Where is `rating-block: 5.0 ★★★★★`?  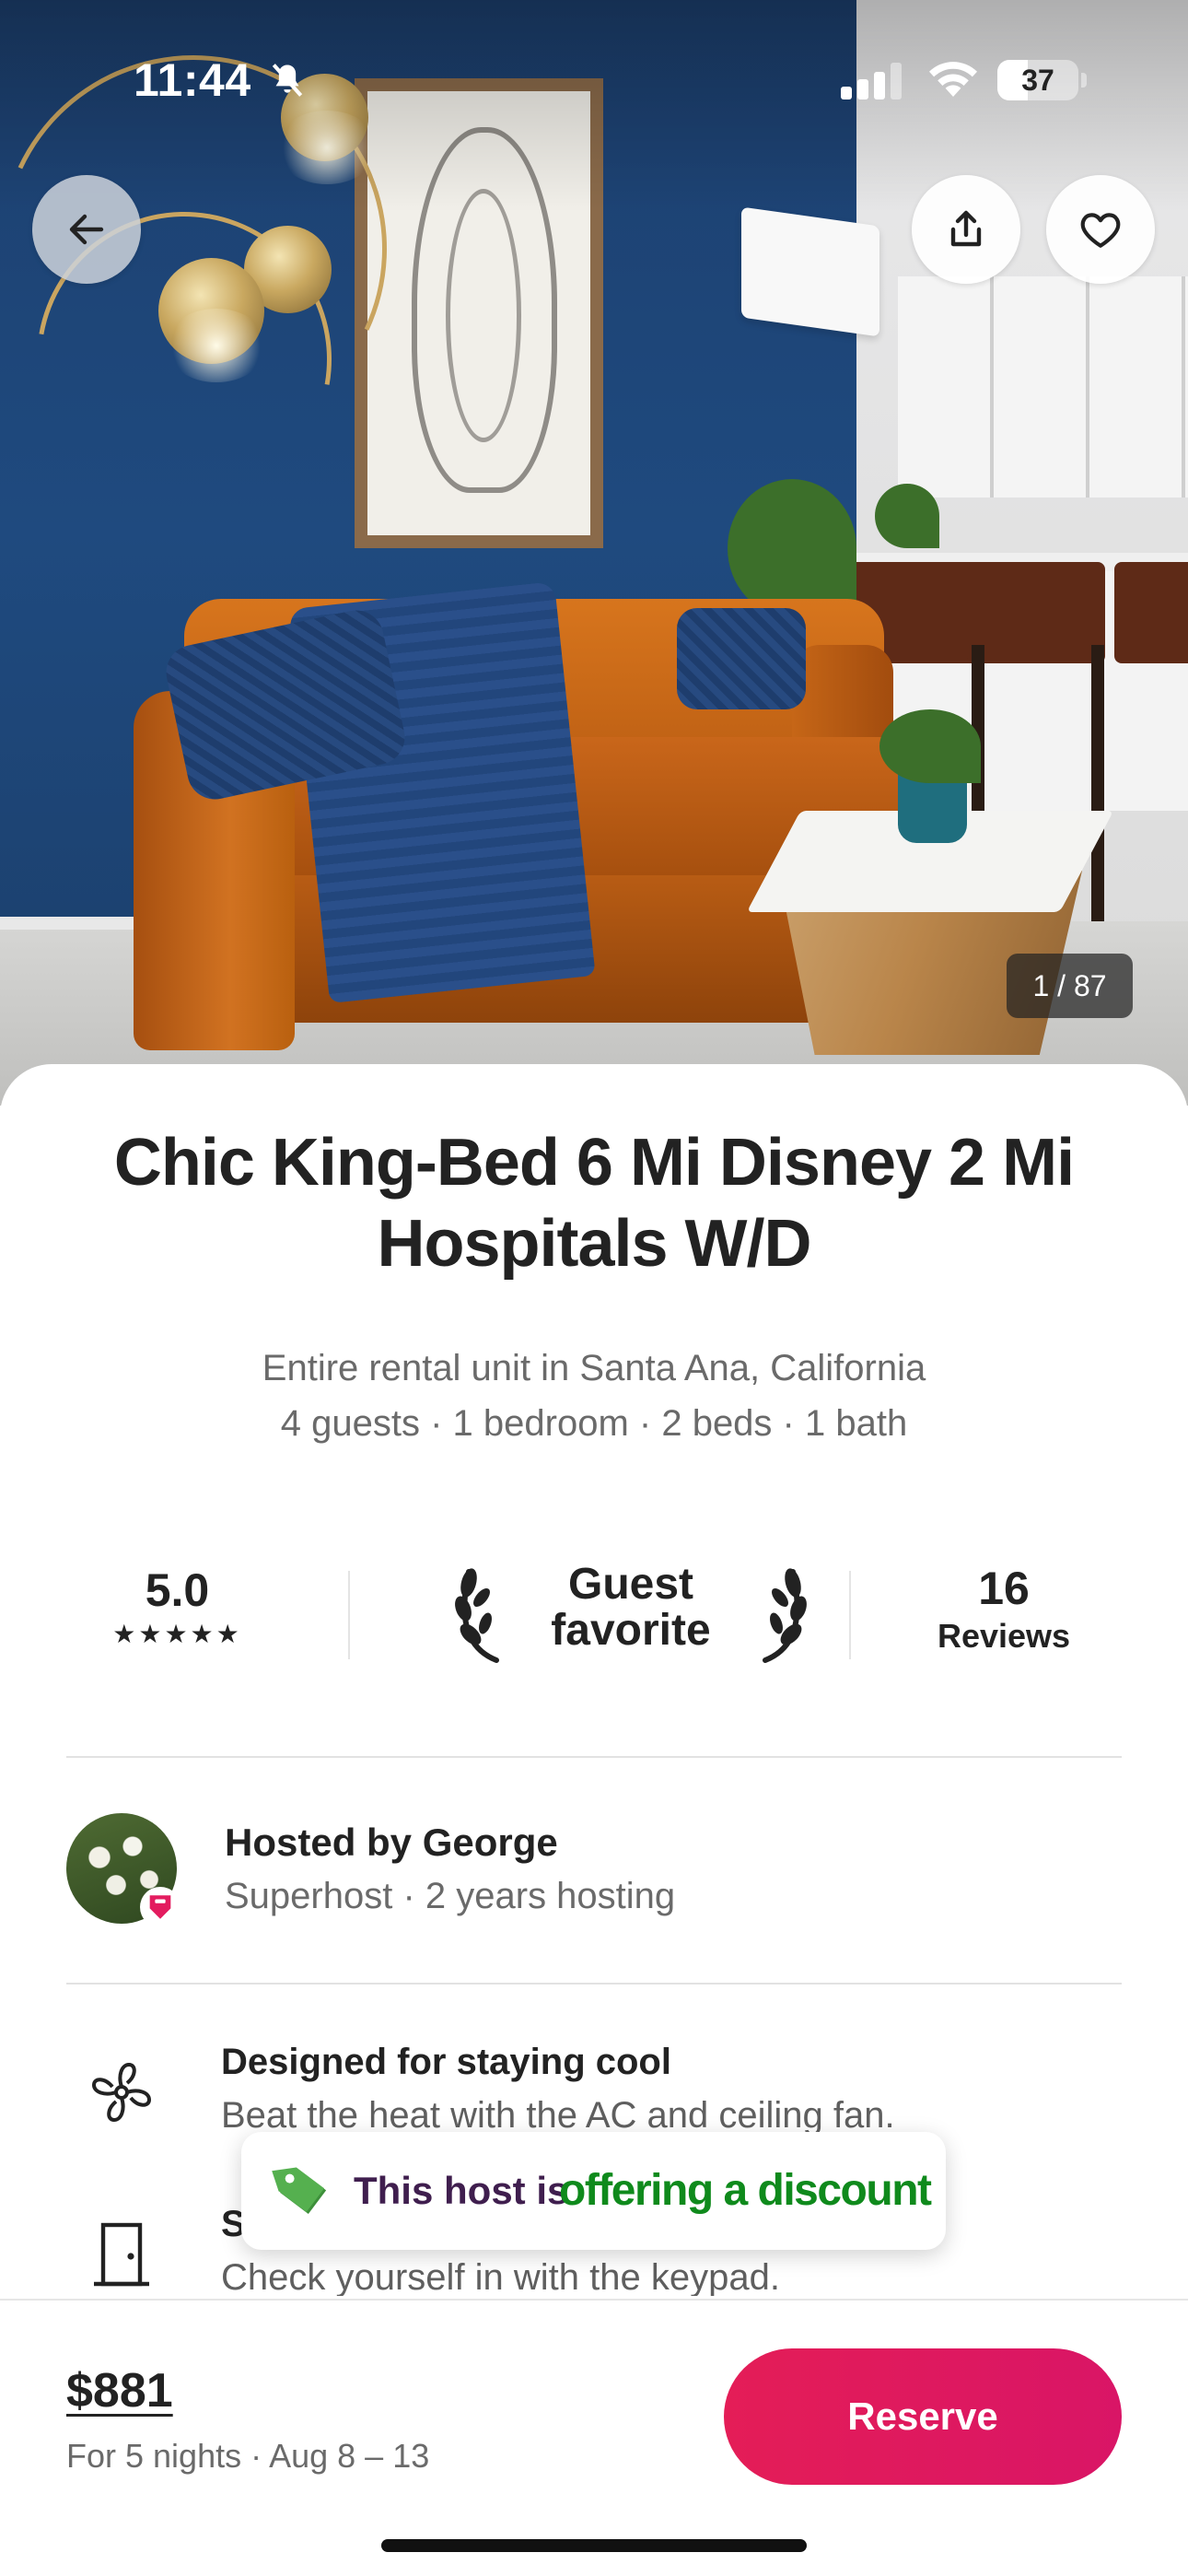 rating-block: 5.0 ★★★★★ is located at coordinates (177, 1612).